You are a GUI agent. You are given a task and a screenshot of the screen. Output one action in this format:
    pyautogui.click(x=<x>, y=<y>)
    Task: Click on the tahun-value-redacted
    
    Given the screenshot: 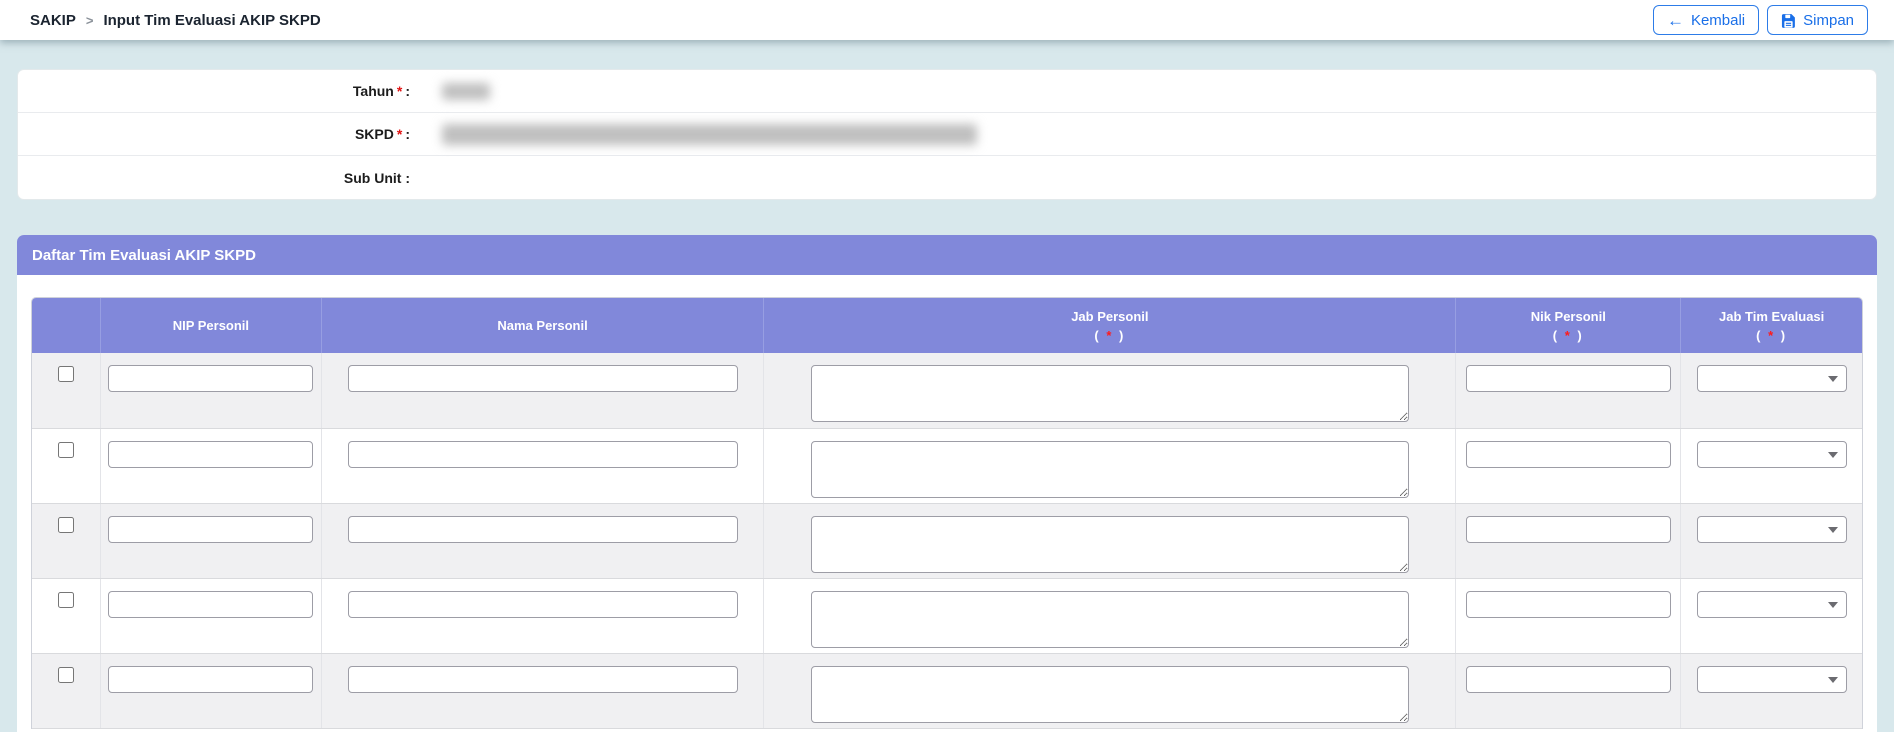 What is the action you would take?
    pyautogui.click(x=466, y=91)
    